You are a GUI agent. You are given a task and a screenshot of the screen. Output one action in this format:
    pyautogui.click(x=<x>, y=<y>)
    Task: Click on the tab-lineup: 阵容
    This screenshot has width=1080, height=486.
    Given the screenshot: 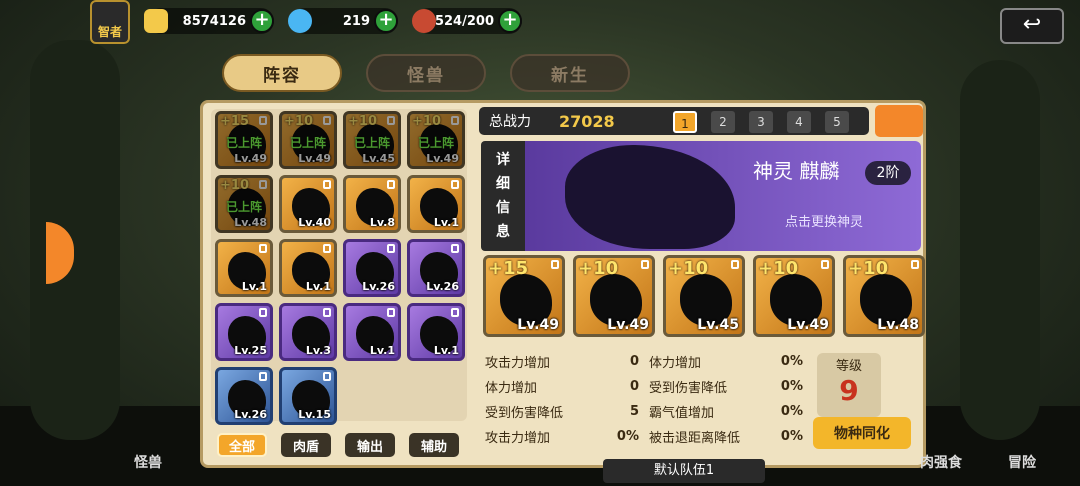 What is the action you would take?
    pyautogui.click(x=282, y=73)
    